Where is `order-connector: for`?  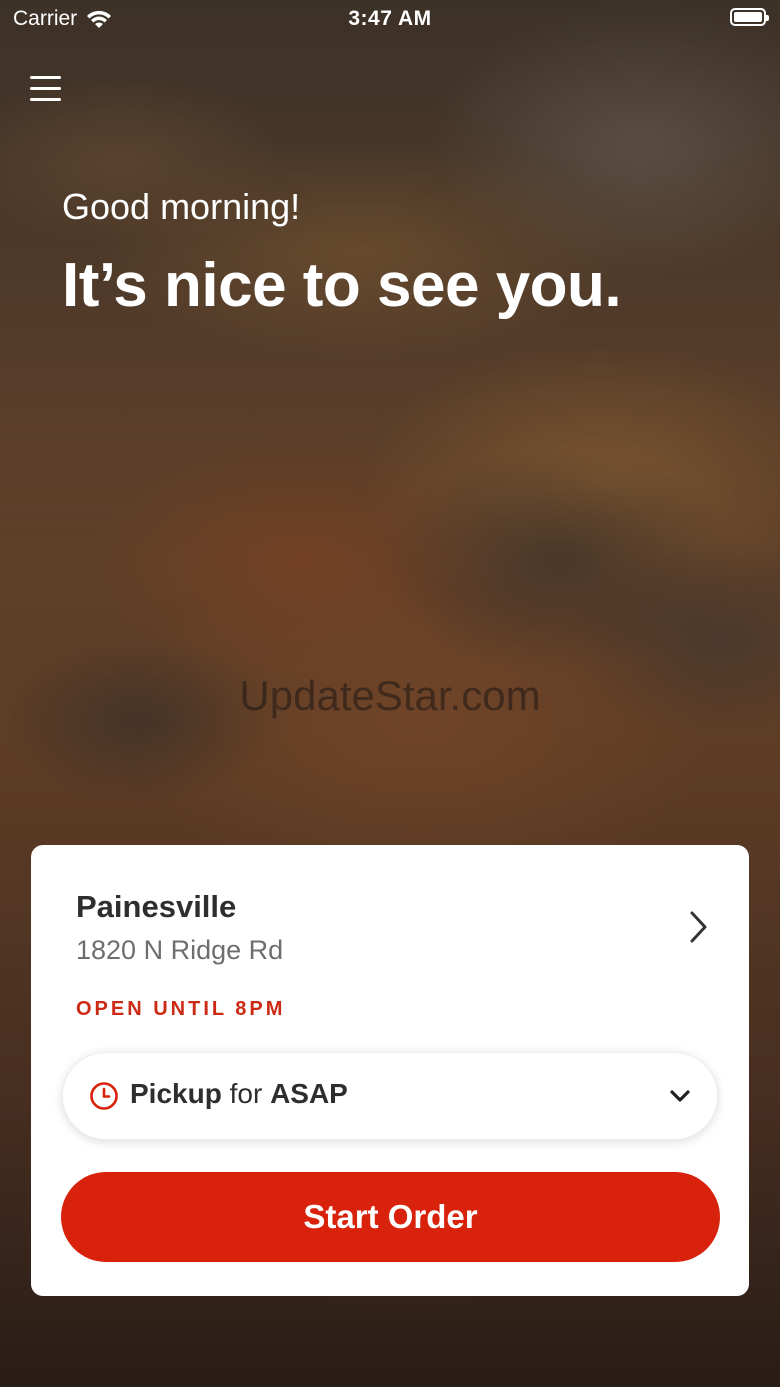 order-connector: for is located at coordinates (246, 1093).